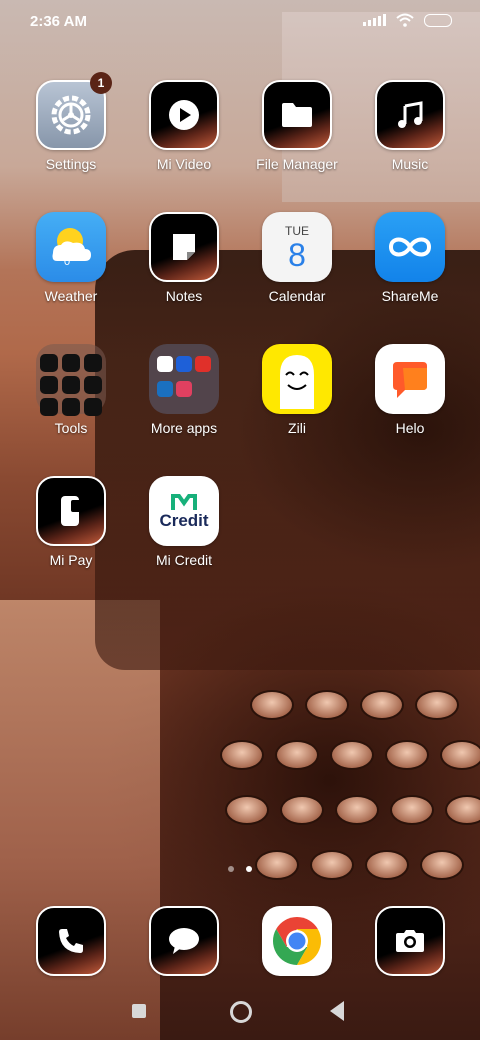  What do you see at coordinates (184, 296) in the screenshot?
I see `app-label: Notes` at bounding box center [184, 296].